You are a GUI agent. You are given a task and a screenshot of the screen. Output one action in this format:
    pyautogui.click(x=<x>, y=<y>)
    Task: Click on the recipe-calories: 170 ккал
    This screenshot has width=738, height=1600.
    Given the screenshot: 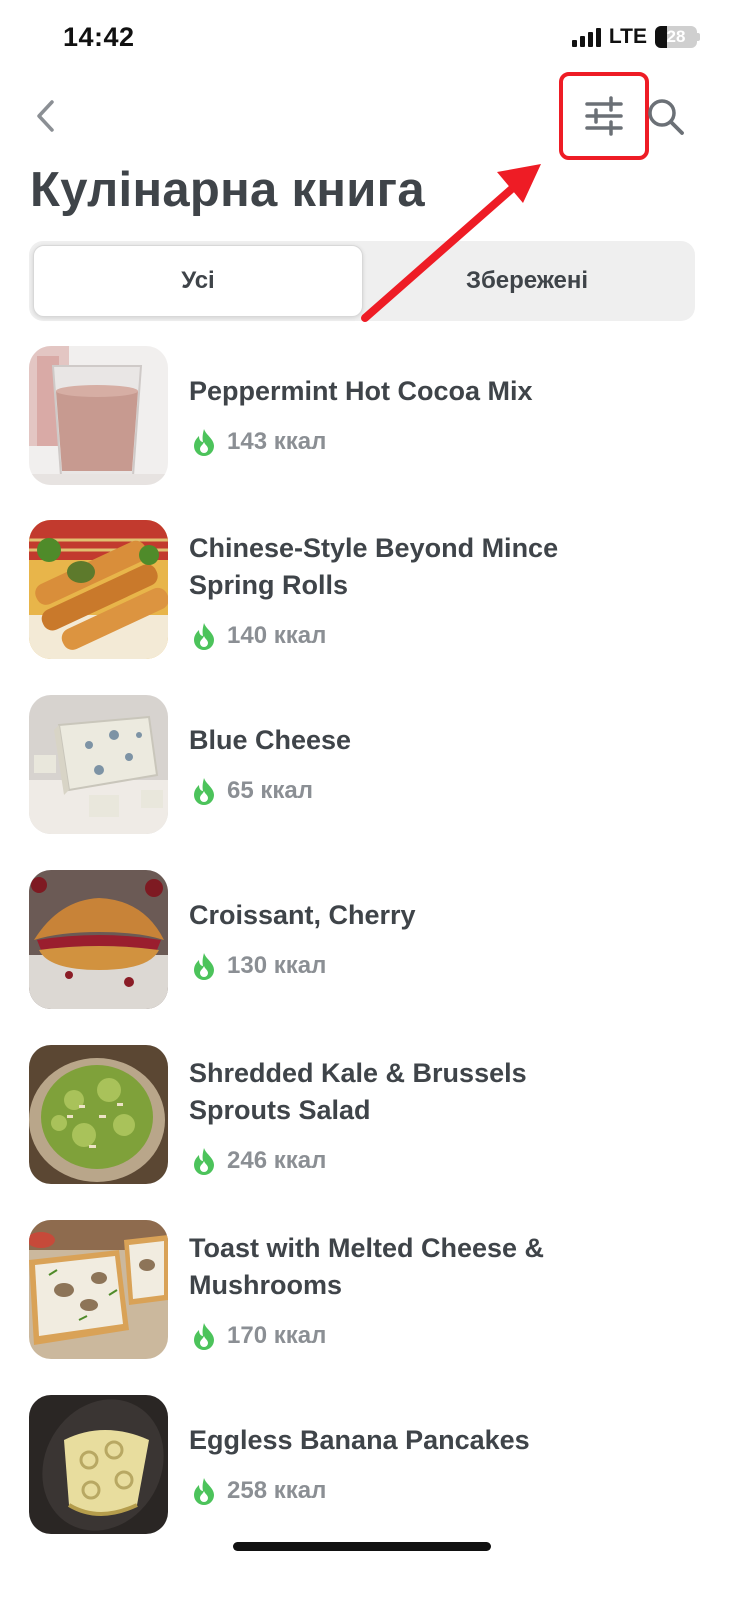 What is the action you would take?
    pyautogui.click(x=258, y=1336)
    